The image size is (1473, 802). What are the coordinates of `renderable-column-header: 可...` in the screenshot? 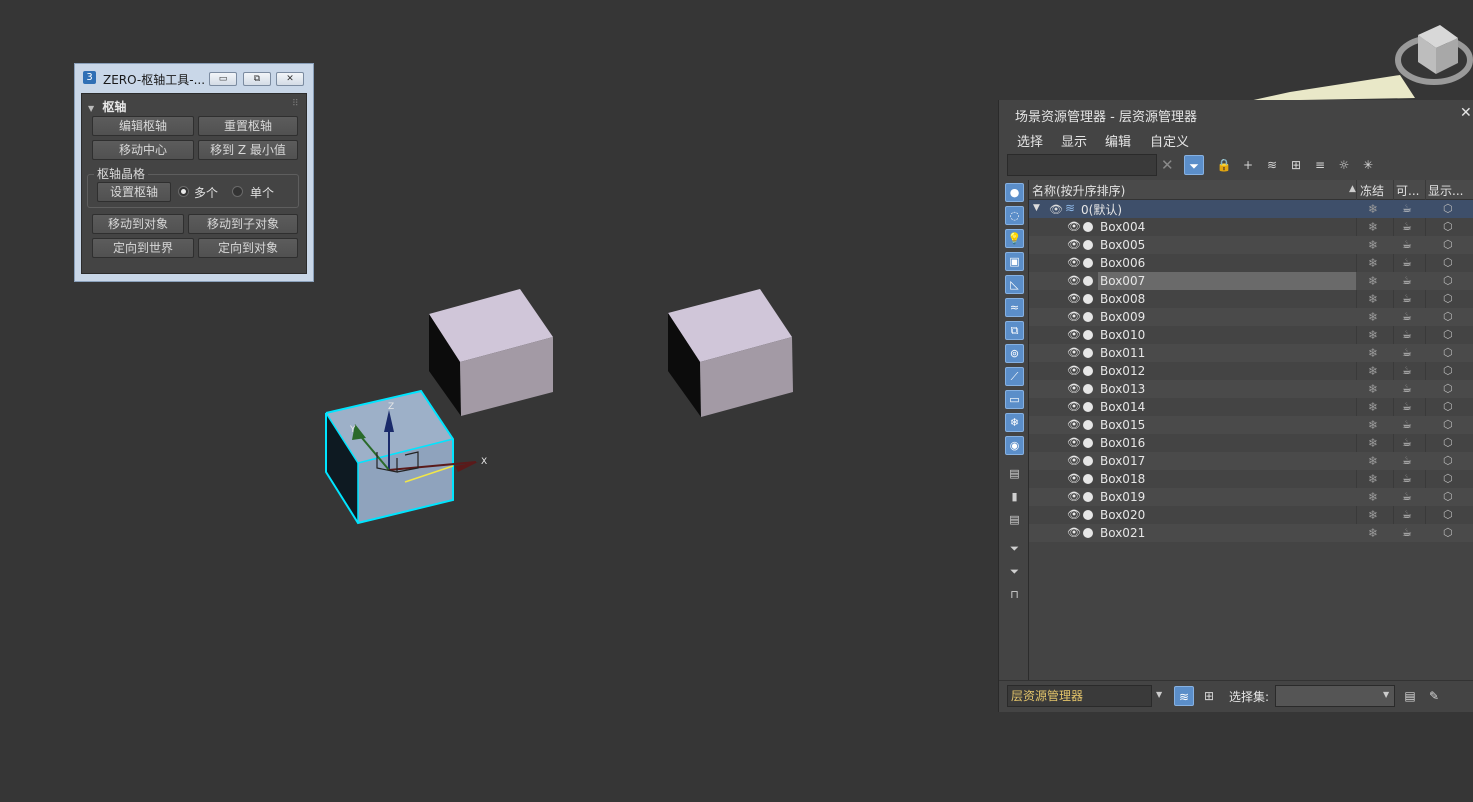 It's located at (1411, 190).